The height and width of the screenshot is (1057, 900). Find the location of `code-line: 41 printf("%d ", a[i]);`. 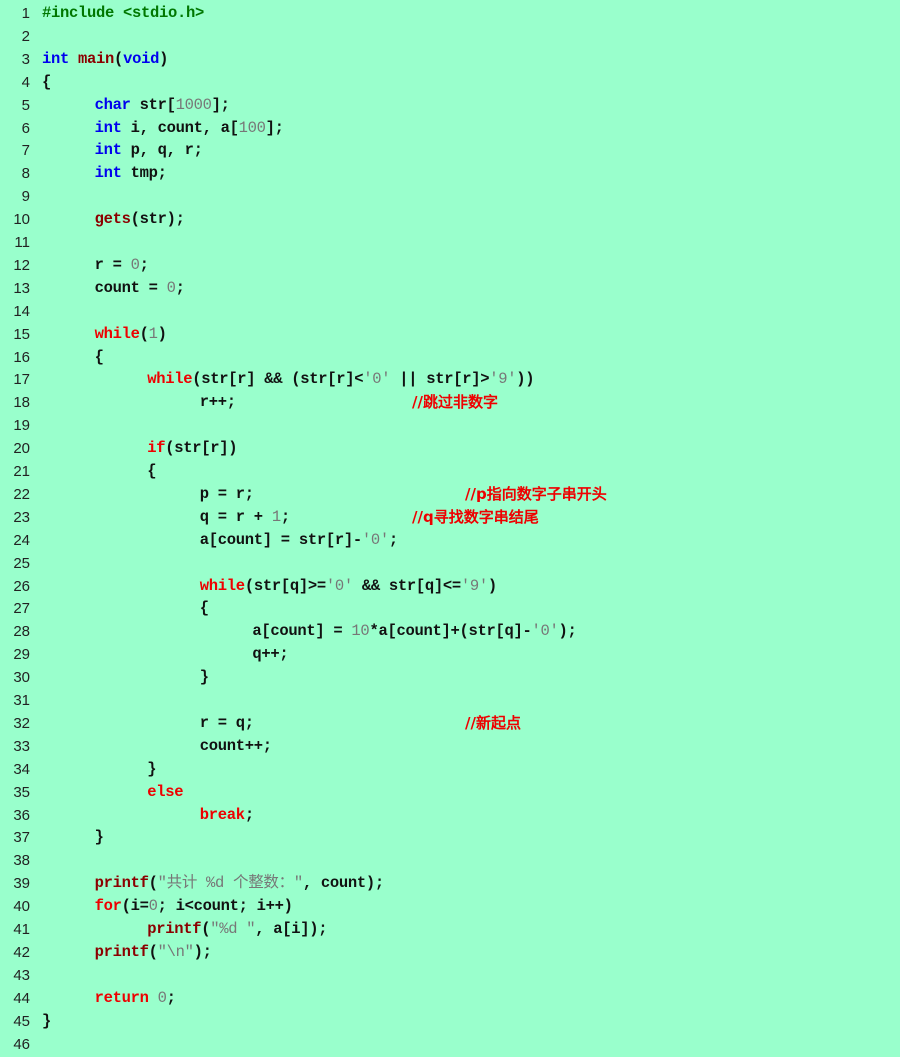

code-line: 41 printf("%d ", a[i]); is located at coordinates (450, 929).